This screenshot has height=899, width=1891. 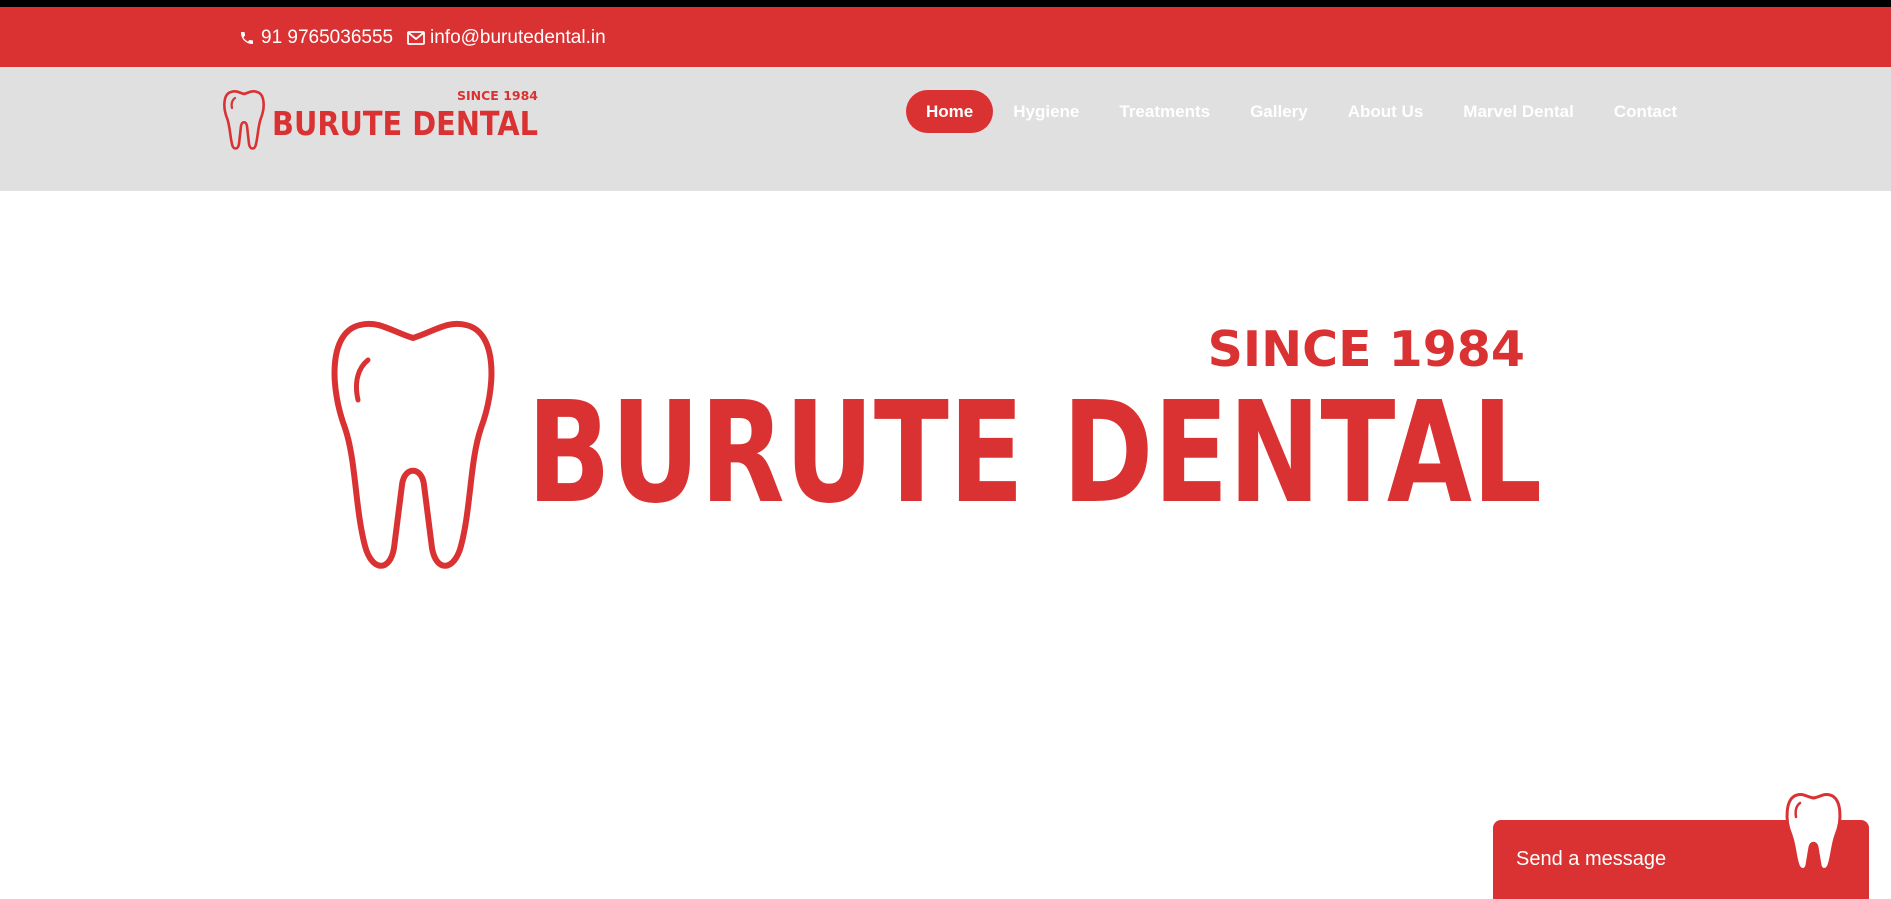 I want to click on nav-hygiene: Hygiene, so click(x=1046, y=111).